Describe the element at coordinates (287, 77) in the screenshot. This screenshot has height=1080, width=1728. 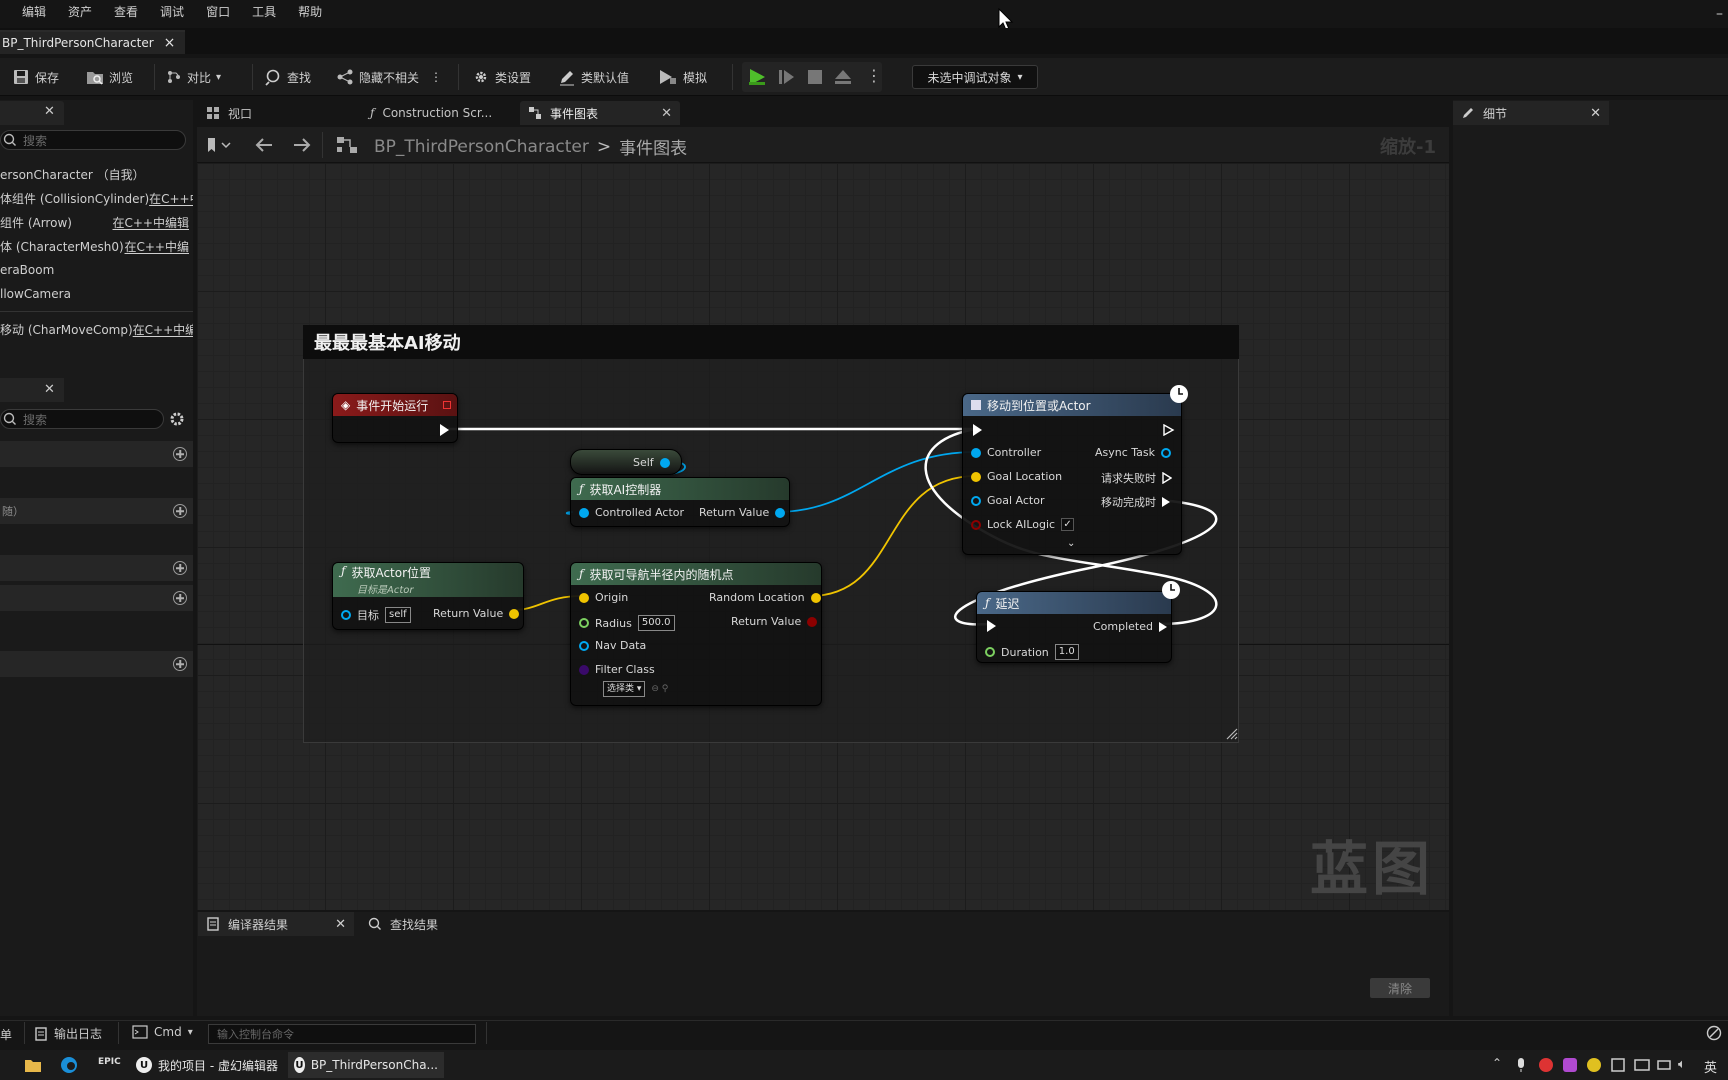
I see `find-button: 查找` at that location.